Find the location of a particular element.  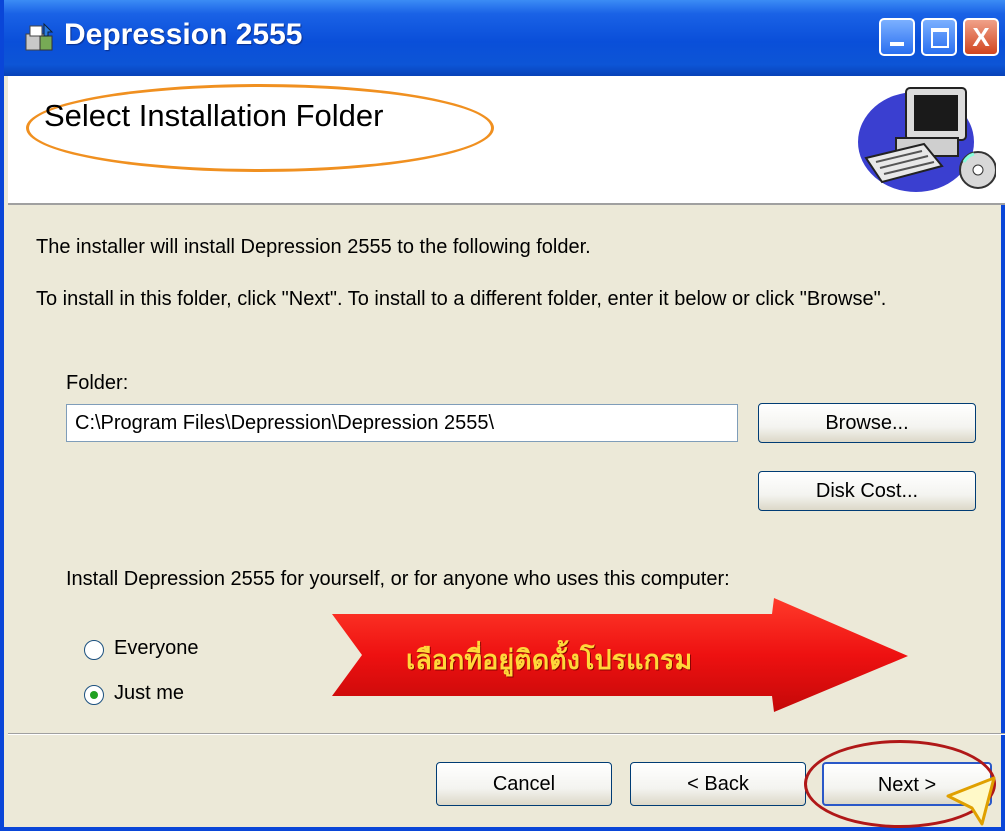

just-me-option-label: Just me is located at coordinates (149, 693).